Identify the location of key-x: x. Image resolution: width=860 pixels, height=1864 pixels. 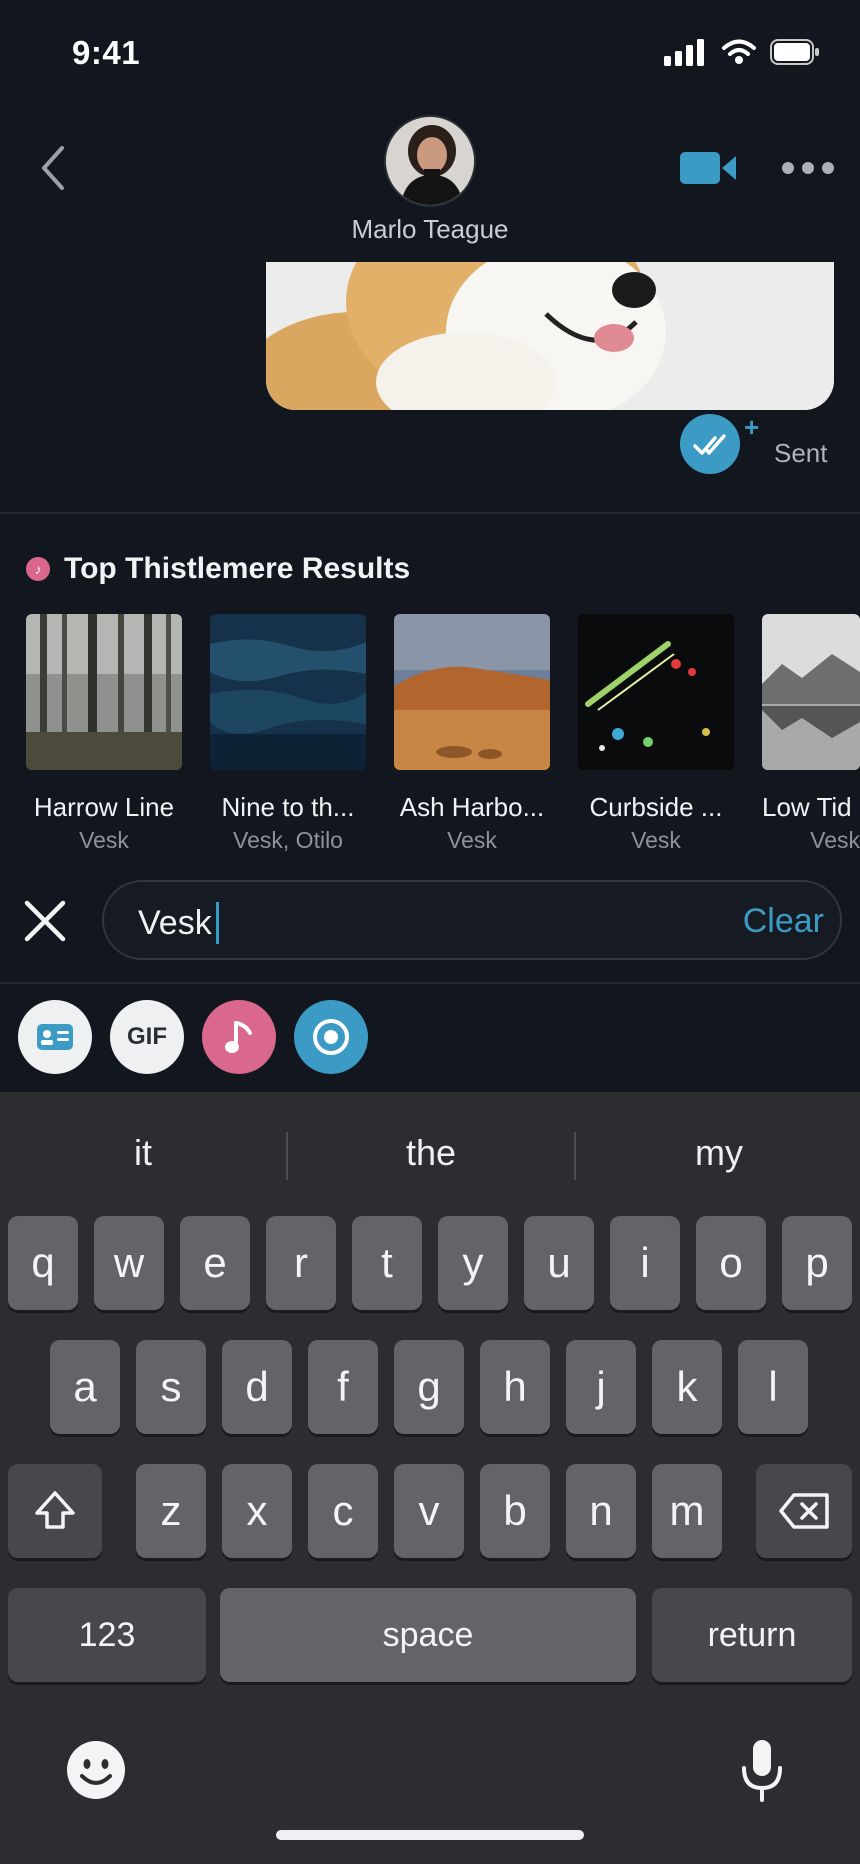
(257, 1511).